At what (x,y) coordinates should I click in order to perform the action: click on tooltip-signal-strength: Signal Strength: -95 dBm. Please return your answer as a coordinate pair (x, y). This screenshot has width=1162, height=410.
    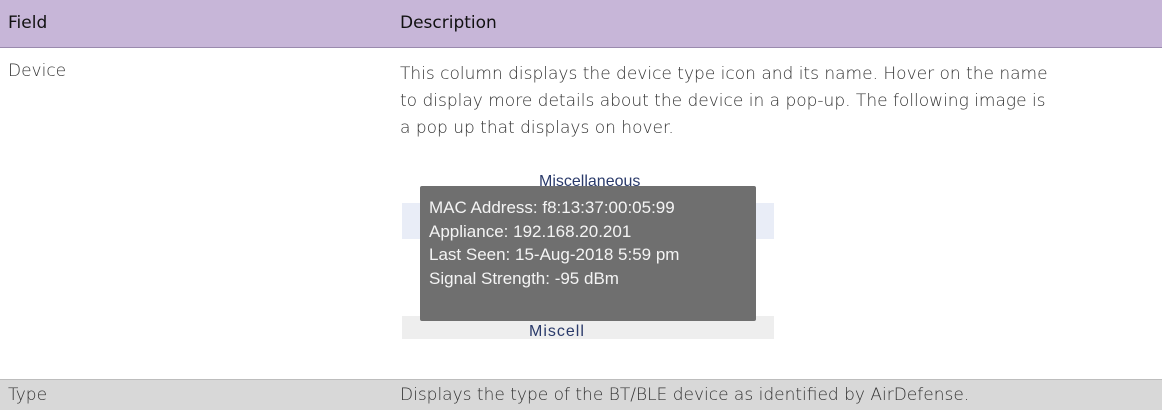
    Looking at the image, I should click on (524, 278).